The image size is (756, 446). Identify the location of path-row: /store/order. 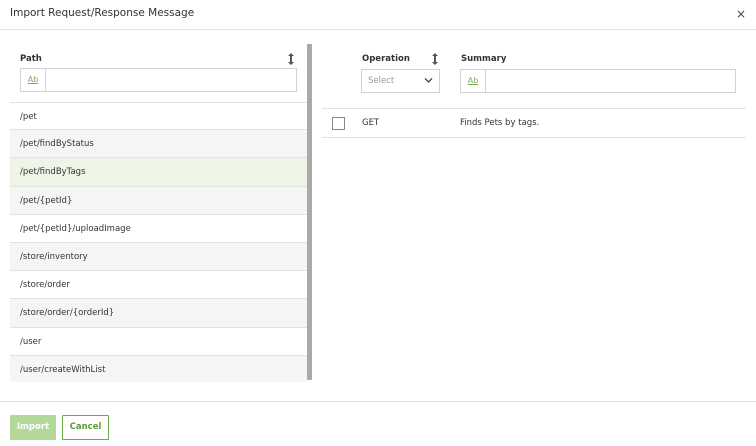
(158, 285).